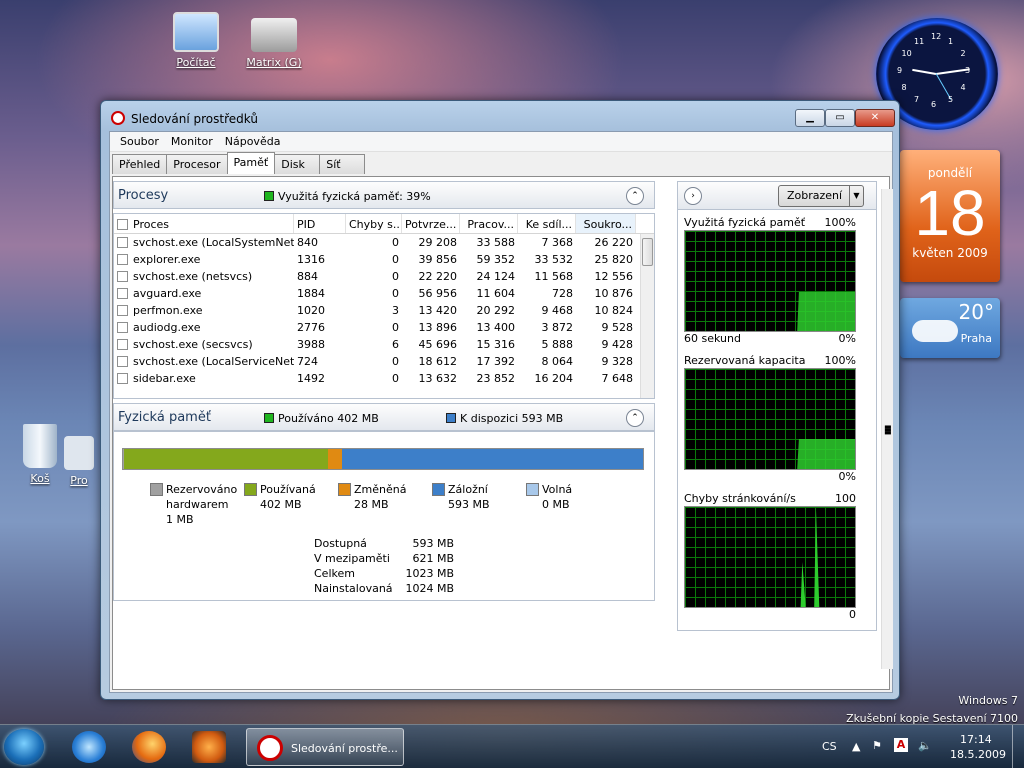  I want to click on table-cell: 17 392, so click(496, 361).